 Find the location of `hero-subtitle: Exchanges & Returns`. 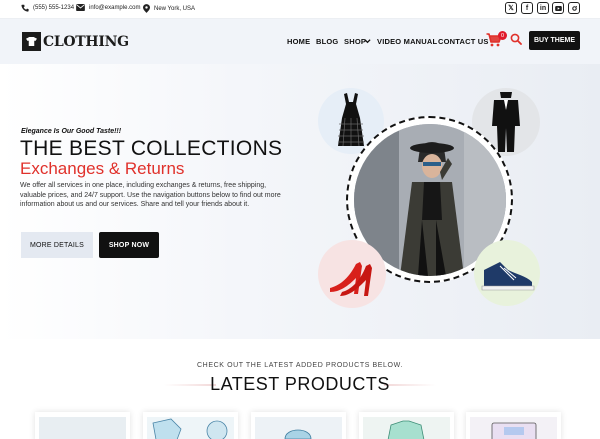

hero-subtitle: Exchanges & Returns is located at coordinates (102, 168).